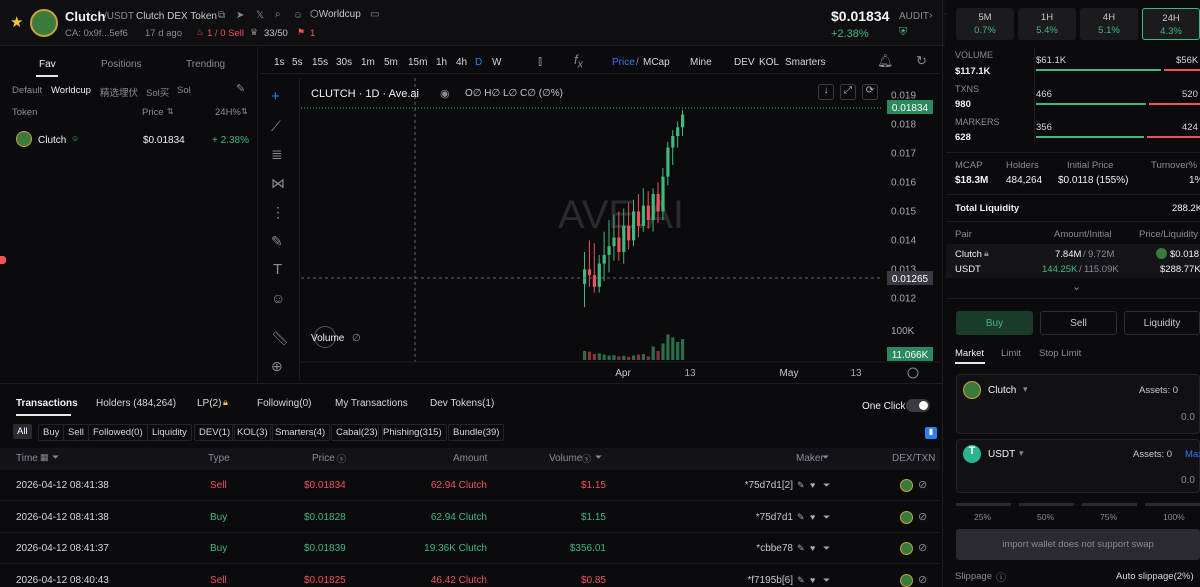 Image resolution: width=1200 pixels, height=587 pixels. What do you see at coordinates (930, 15) in the screenshot?
I see `chevron-right-icon: ›` at bounding box center [930, 15].